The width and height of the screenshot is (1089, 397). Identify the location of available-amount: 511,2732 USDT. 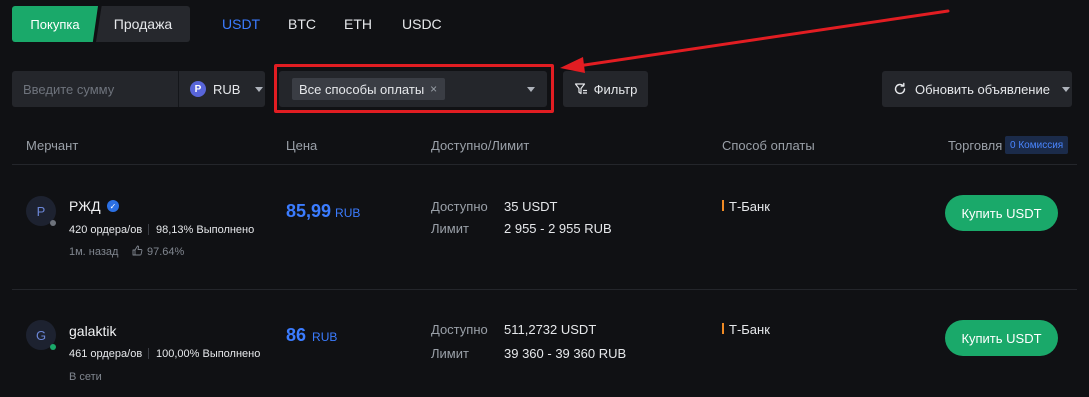
(550, 329).